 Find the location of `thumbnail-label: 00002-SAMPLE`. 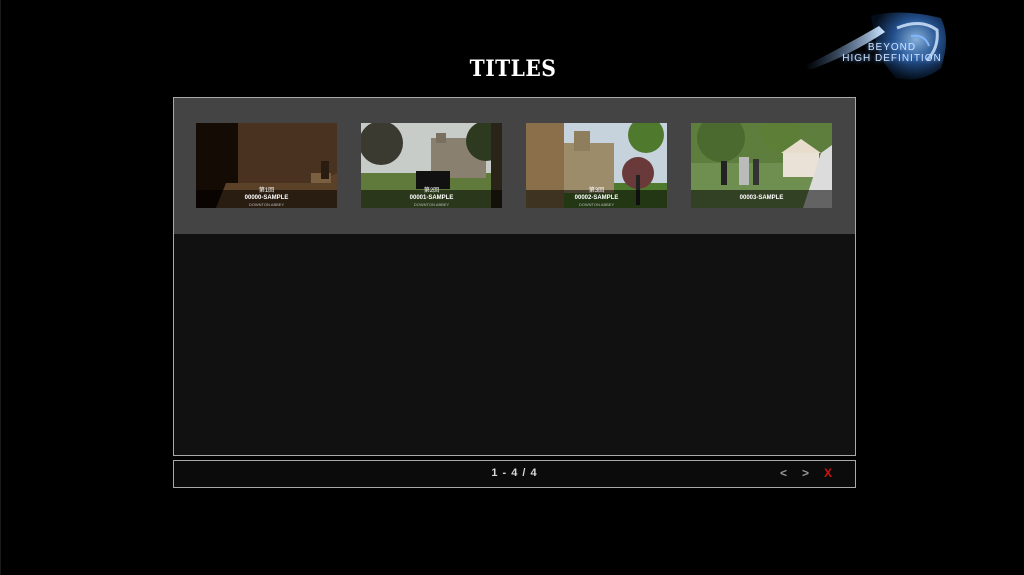

thumbnail-label: 00002-SAMPLE is located at coordinates (596, 198).